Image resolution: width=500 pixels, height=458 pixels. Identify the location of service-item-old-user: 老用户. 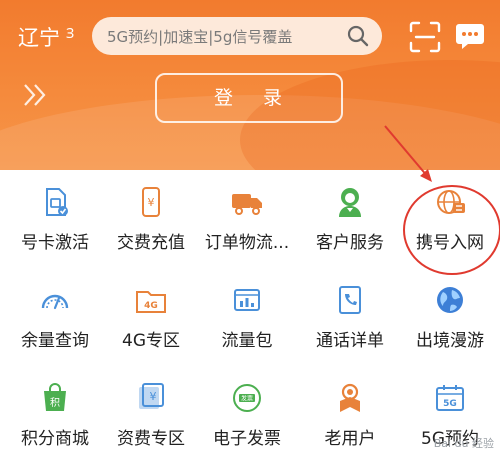
(350, 413).